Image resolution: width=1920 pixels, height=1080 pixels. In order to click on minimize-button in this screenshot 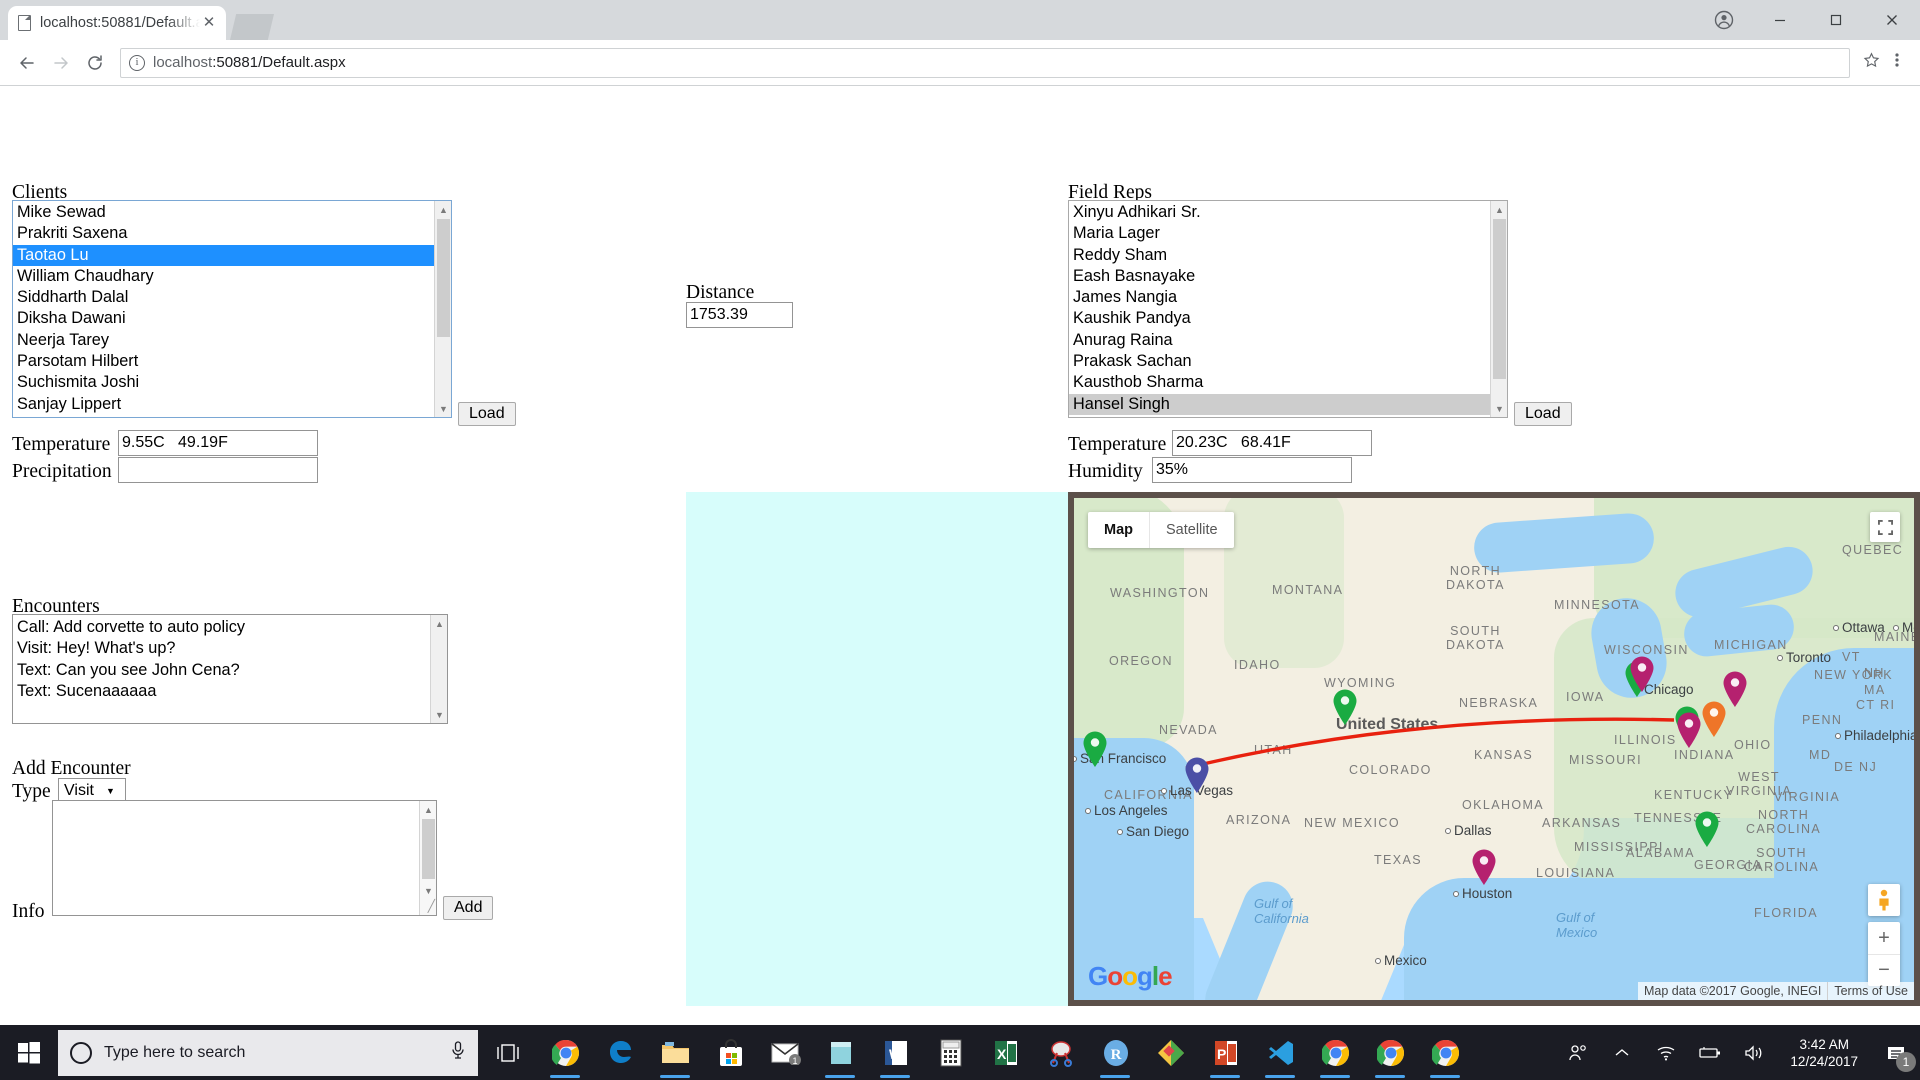, I will do `click(1780, 20)`.